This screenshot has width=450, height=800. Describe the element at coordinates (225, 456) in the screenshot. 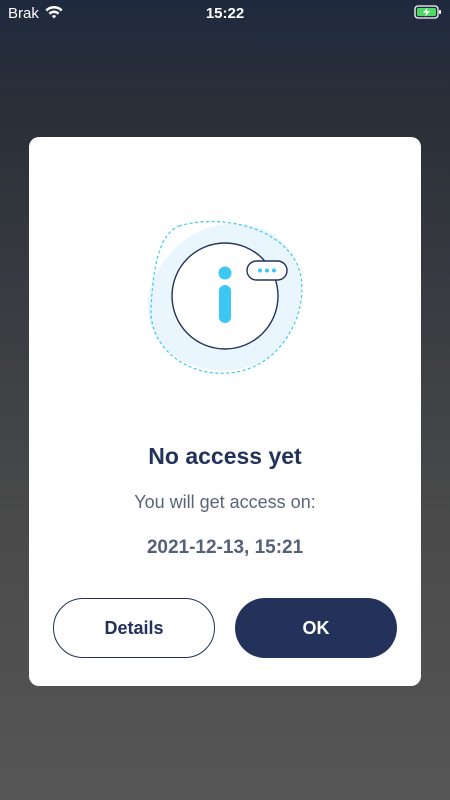

I see `dialog-title: No access yet` at that location.